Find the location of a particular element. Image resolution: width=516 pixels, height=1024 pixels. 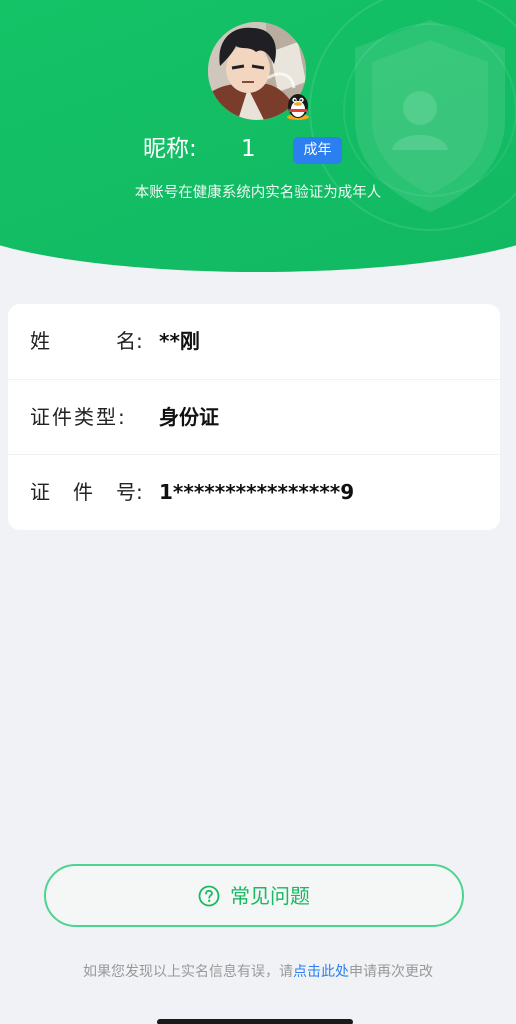

label-text: 证件类型: is located at coordinates (78, 417).